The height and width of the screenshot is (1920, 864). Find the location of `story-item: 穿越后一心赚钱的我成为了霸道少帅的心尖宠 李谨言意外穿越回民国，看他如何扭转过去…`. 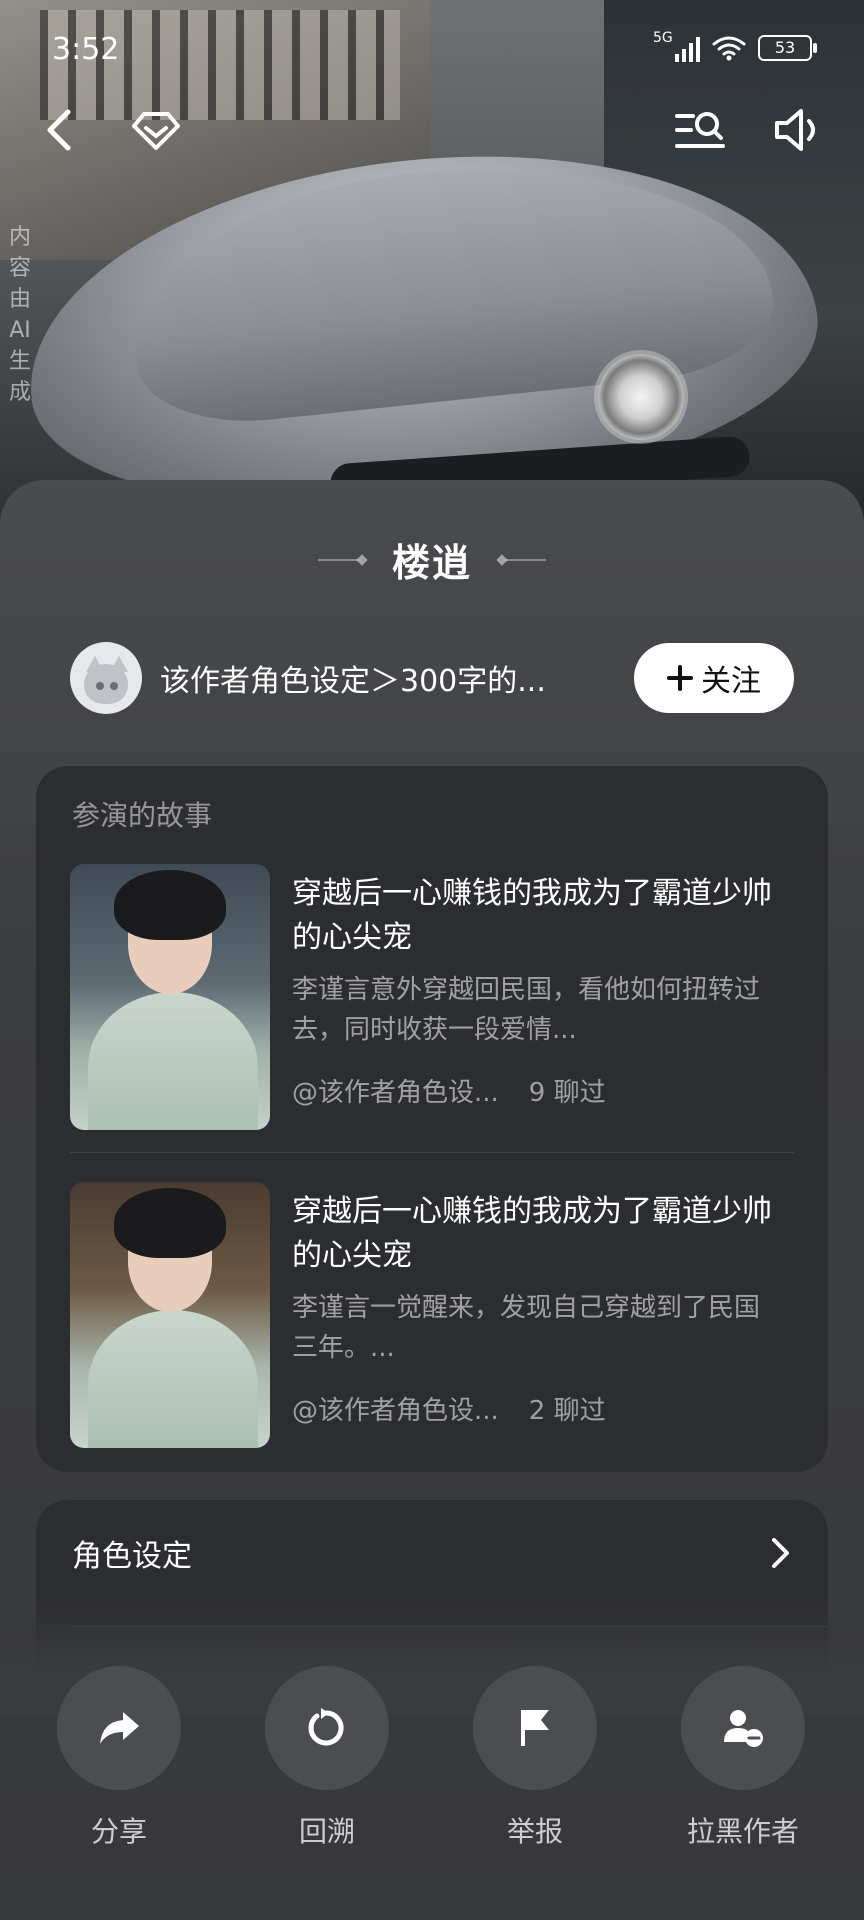

story-item: 穿越后一心赚钱的我成为了霸道少帅的心尖宠 李谨言意外穿越回民国，看他如何扭转过去… is located at coordinates (432, 997).